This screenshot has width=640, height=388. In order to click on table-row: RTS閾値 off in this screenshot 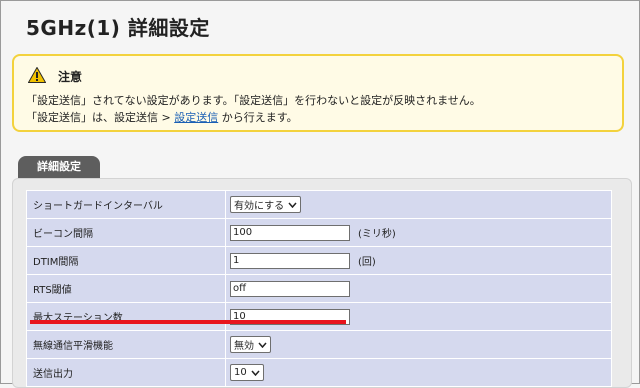, I will do `click(319, 288)`.